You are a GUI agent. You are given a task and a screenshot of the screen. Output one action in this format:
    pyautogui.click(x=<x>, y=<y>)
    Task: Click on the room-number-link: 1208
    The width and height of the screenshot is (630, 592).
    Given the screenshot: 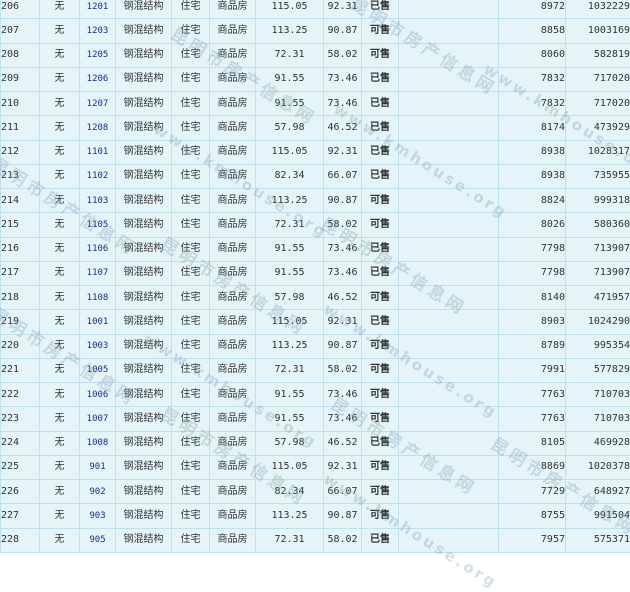 What is the action you would take?
    pyautogui.click(x=98, y=128)
    